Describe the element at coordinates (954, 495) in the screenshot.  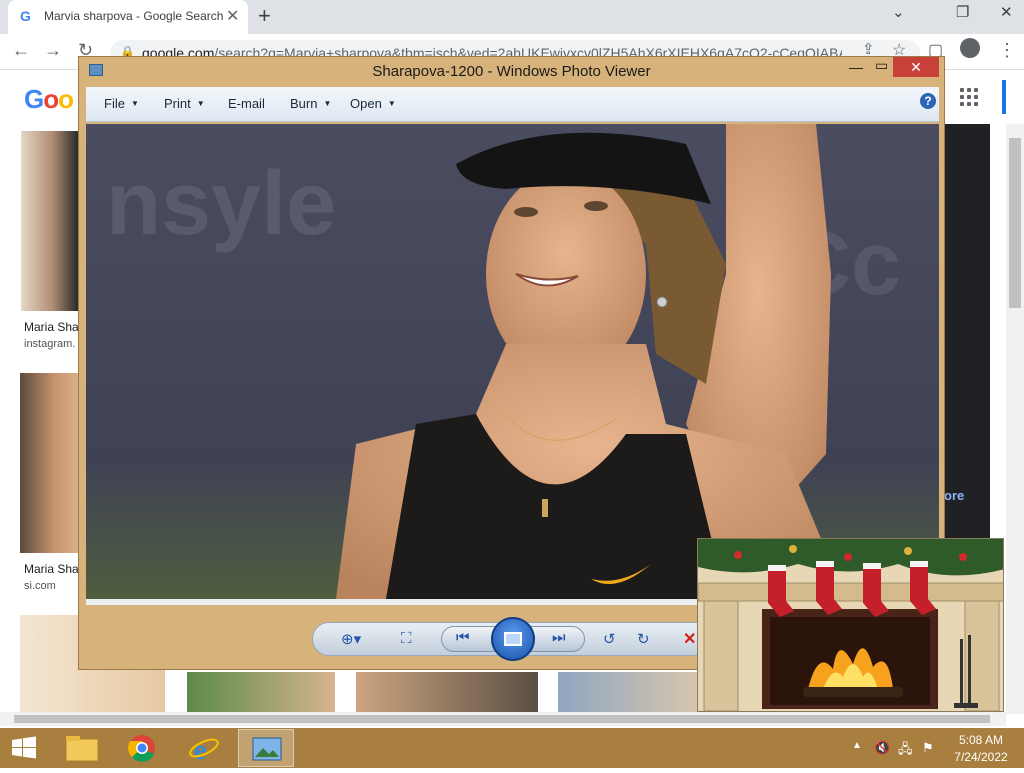
I see `more-link: ore` at that location.